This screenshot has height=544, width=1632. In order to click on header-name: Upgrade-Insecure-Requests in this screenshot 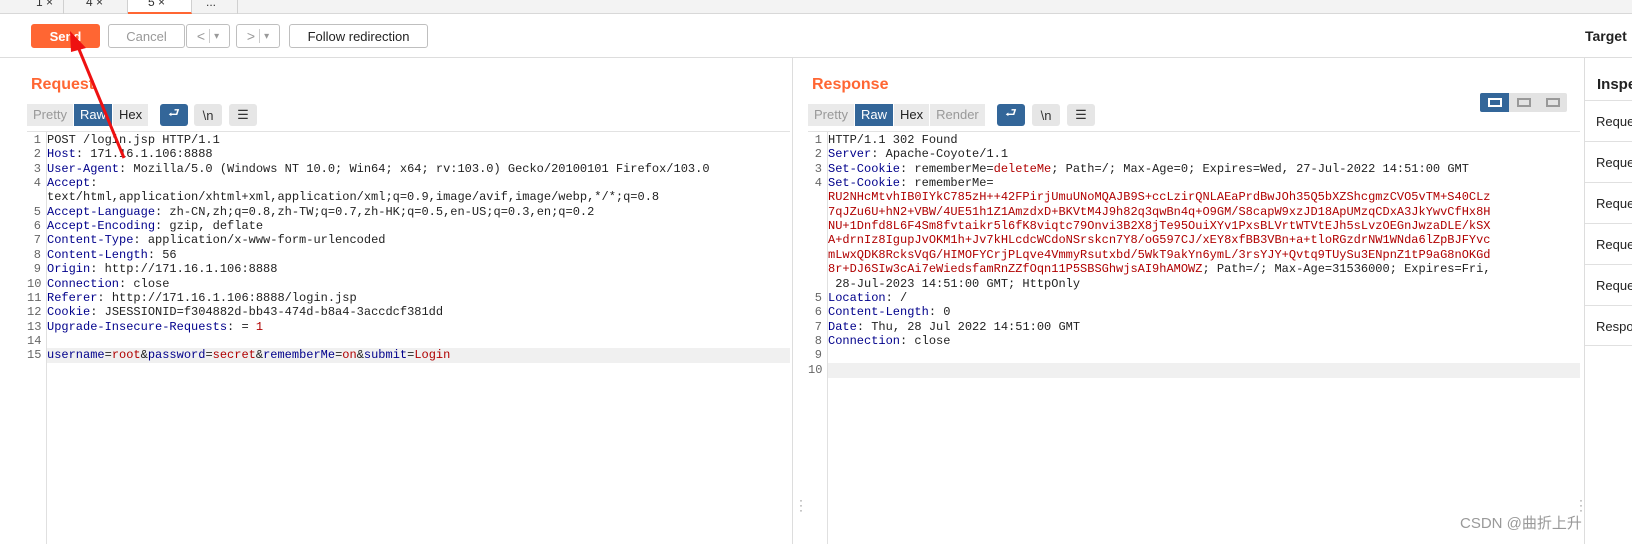, I will do `click(137, 326)`.